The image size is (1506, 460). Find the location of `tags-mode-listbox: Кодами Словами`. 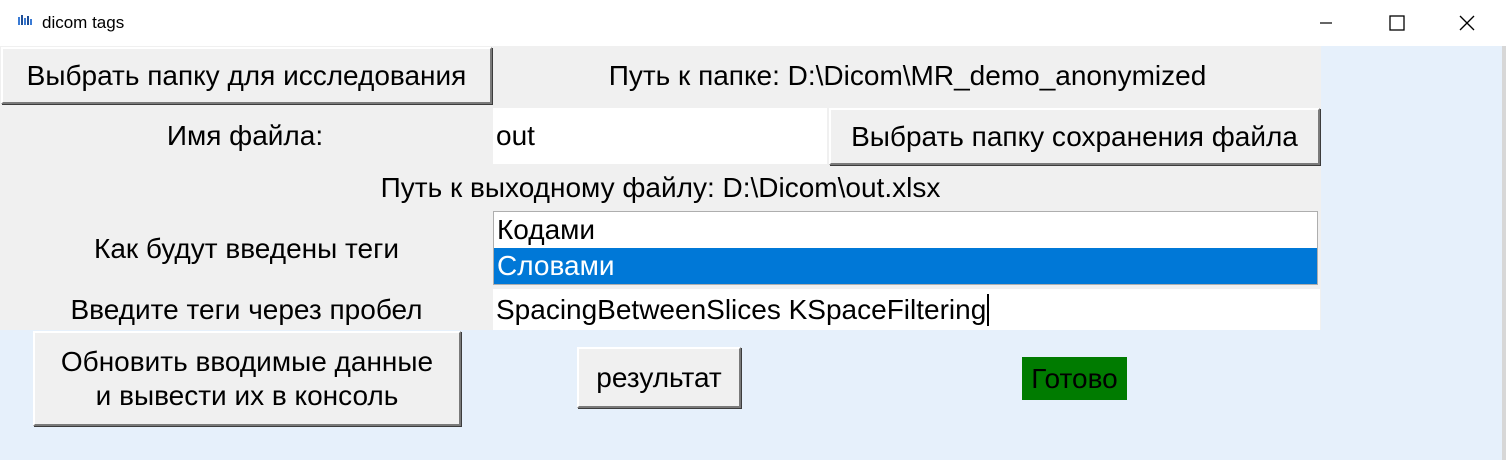

tags-mode-listbox: Кодами Словами is located at coordinates (905, 248).